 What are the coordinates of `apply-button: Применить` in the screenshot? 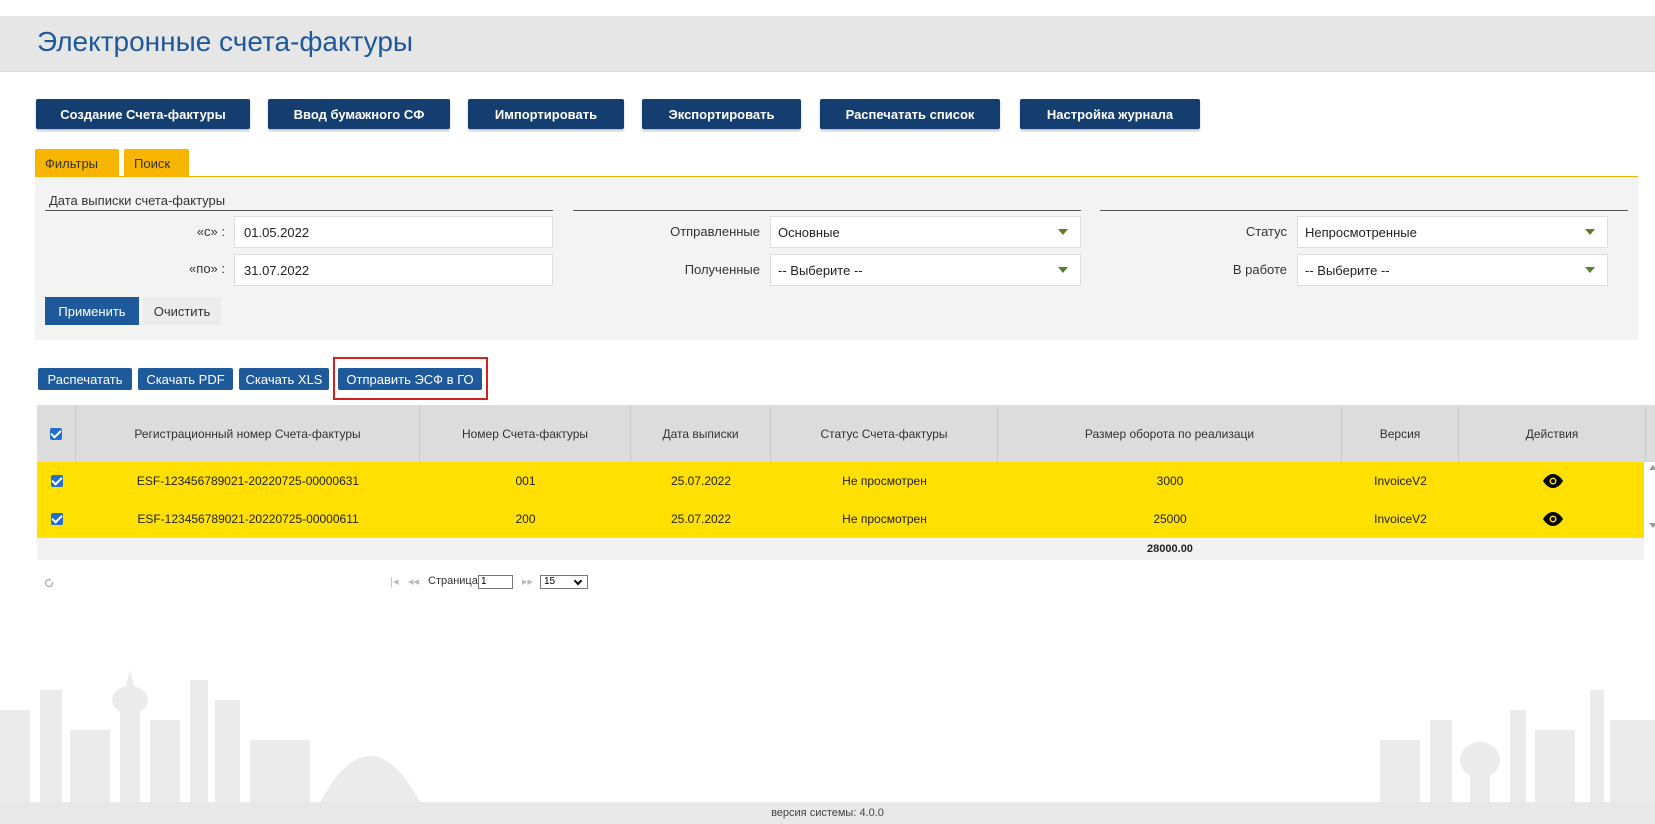 It's located at (92, 311).